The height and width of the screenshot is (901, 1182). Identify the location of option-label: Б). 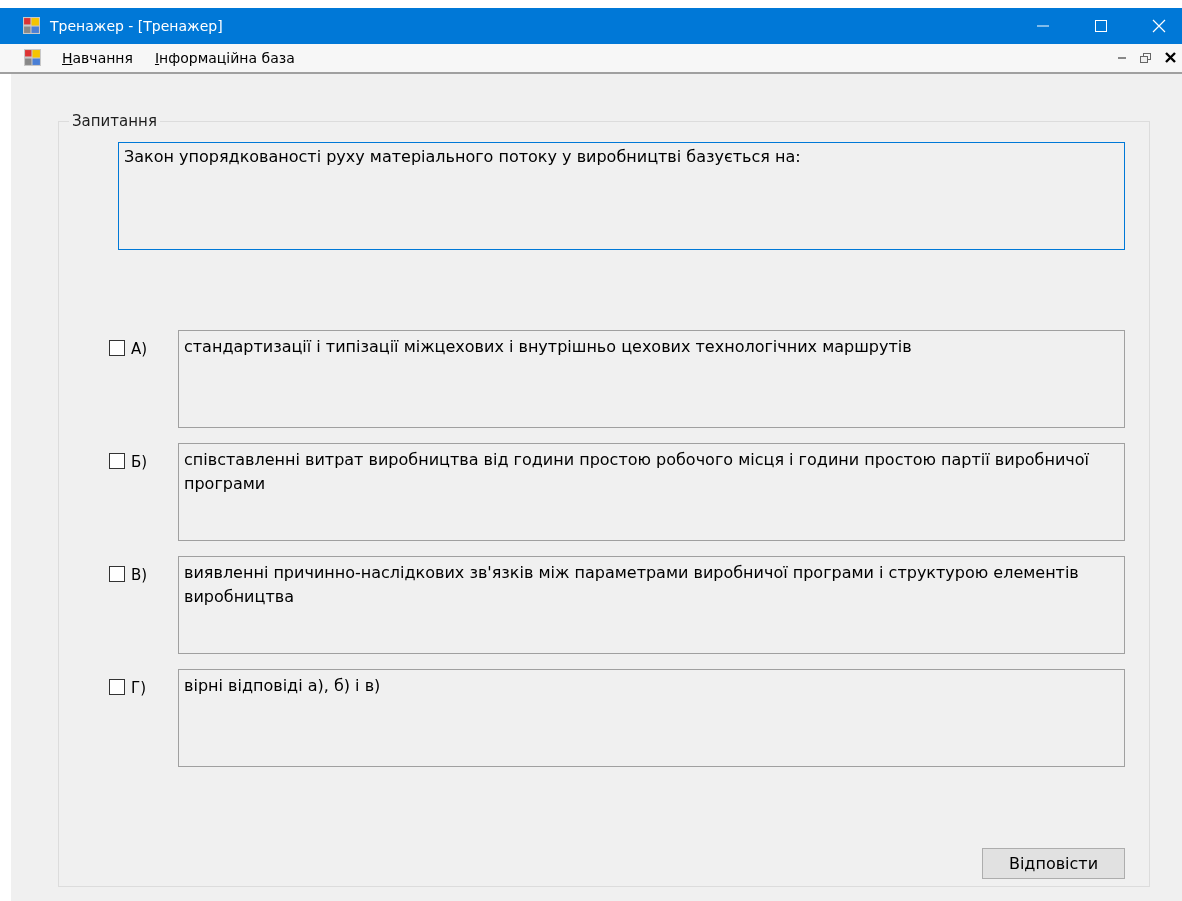
(139, 462).